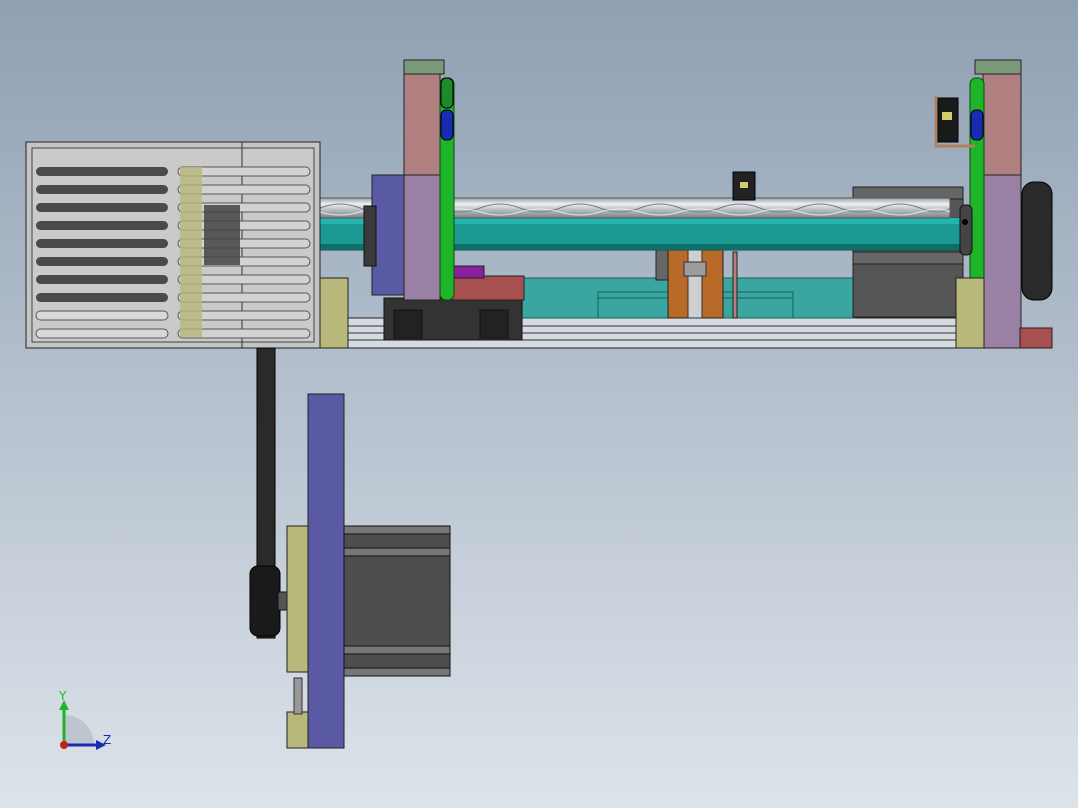  Describe the element at coordinates (62, 696) in the screenshot. I see `y-axis-label: Y` at that location.